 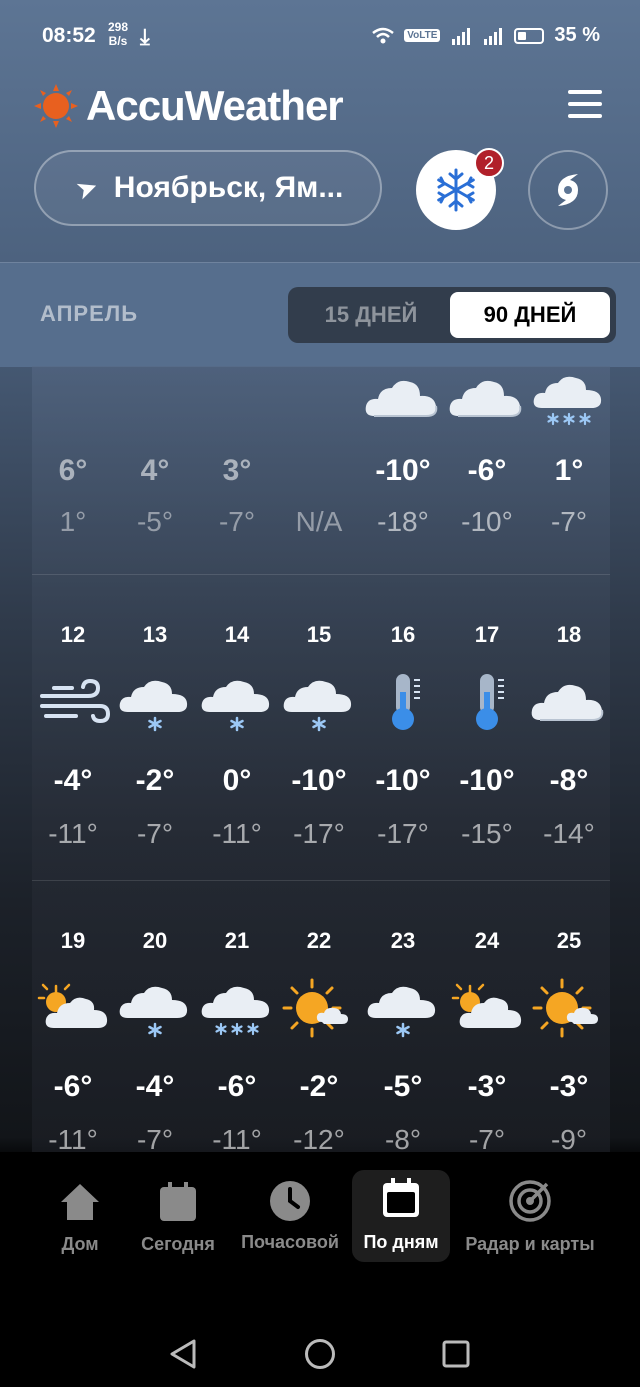 I want to click on network-speed: 298 B/s, so click(x=118, y=34).